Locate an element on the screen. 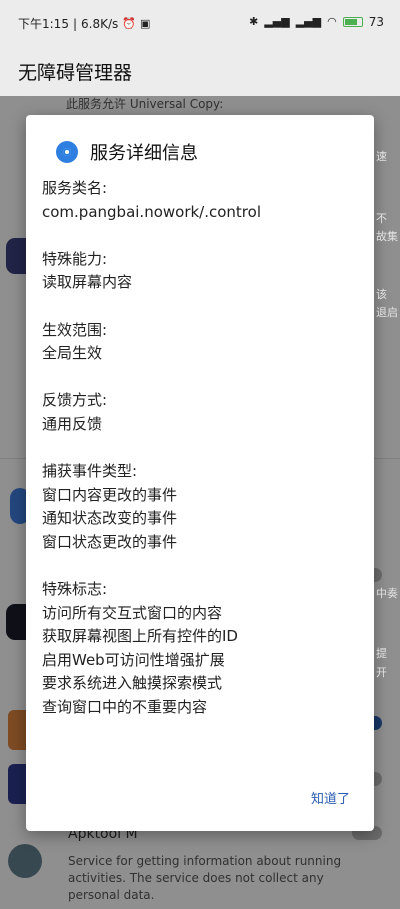  section-class-name: 服务类名: com.pangbai.nowork/.control is located at coordinates (202, 200).